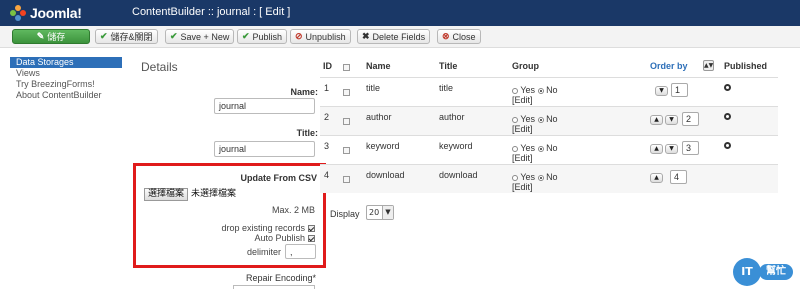 This screenshot has height=289, width=800. I want to click on row-title: author, so click(452, 117).